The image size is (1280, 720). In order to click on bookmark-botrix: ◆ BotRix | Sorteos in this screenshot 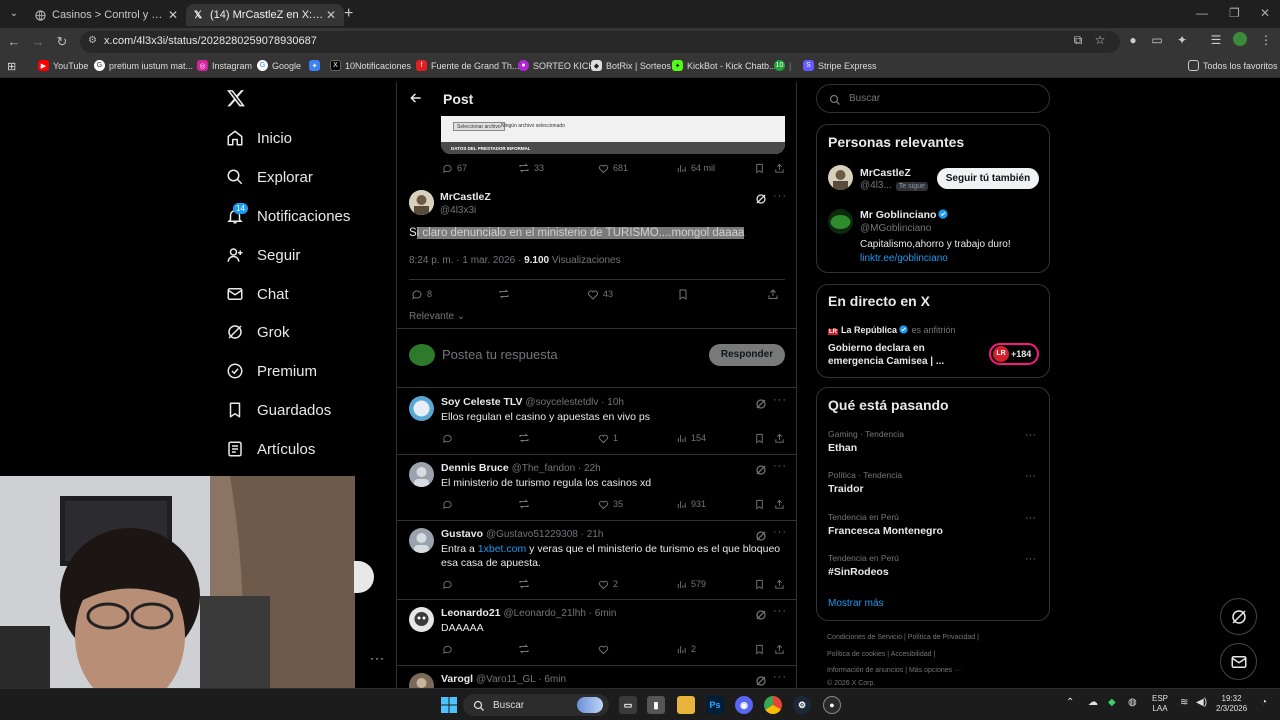, I will do `click(631, 65)`.